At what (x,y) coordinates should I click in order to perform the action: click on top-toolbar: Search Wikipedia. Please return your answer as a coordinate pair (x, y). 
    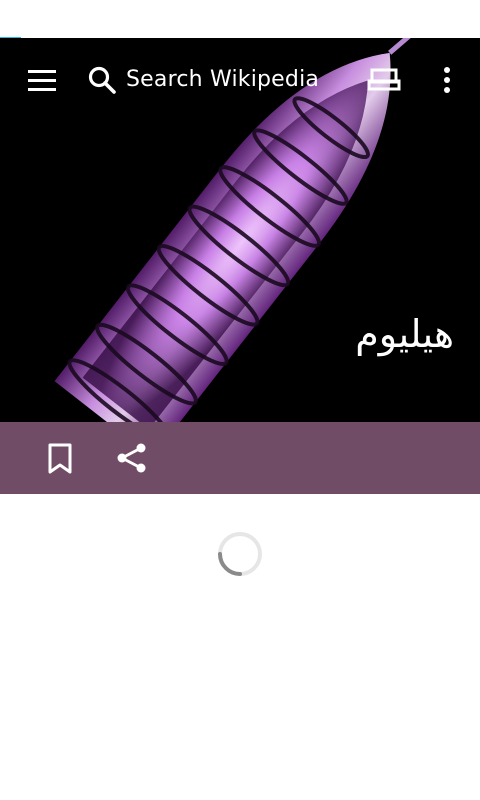
    Looking at the image, I should click on (240, 80).